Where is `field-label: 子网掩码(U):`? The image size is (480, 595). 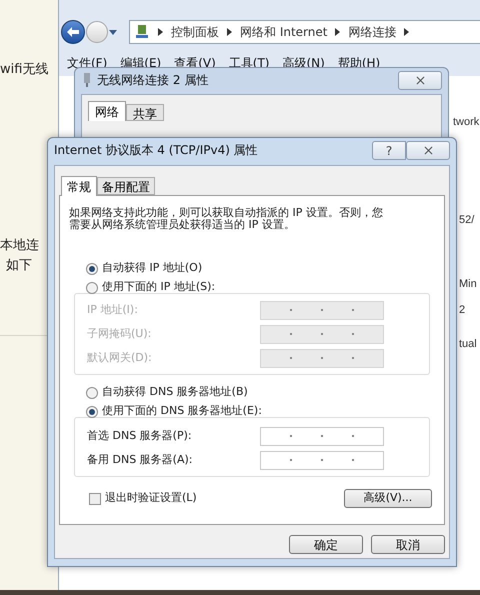 field-label: 子网掩码(U): is located at coordinates (119, 334).